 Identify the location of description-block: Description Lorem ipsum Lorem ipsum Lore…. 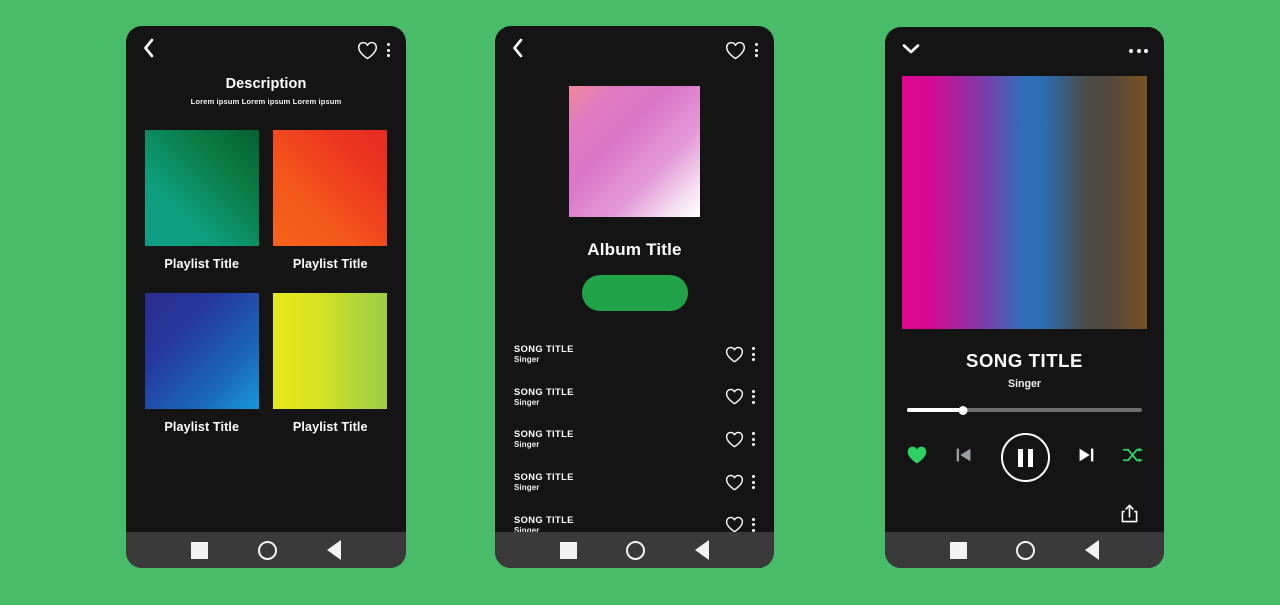
(266, 91).